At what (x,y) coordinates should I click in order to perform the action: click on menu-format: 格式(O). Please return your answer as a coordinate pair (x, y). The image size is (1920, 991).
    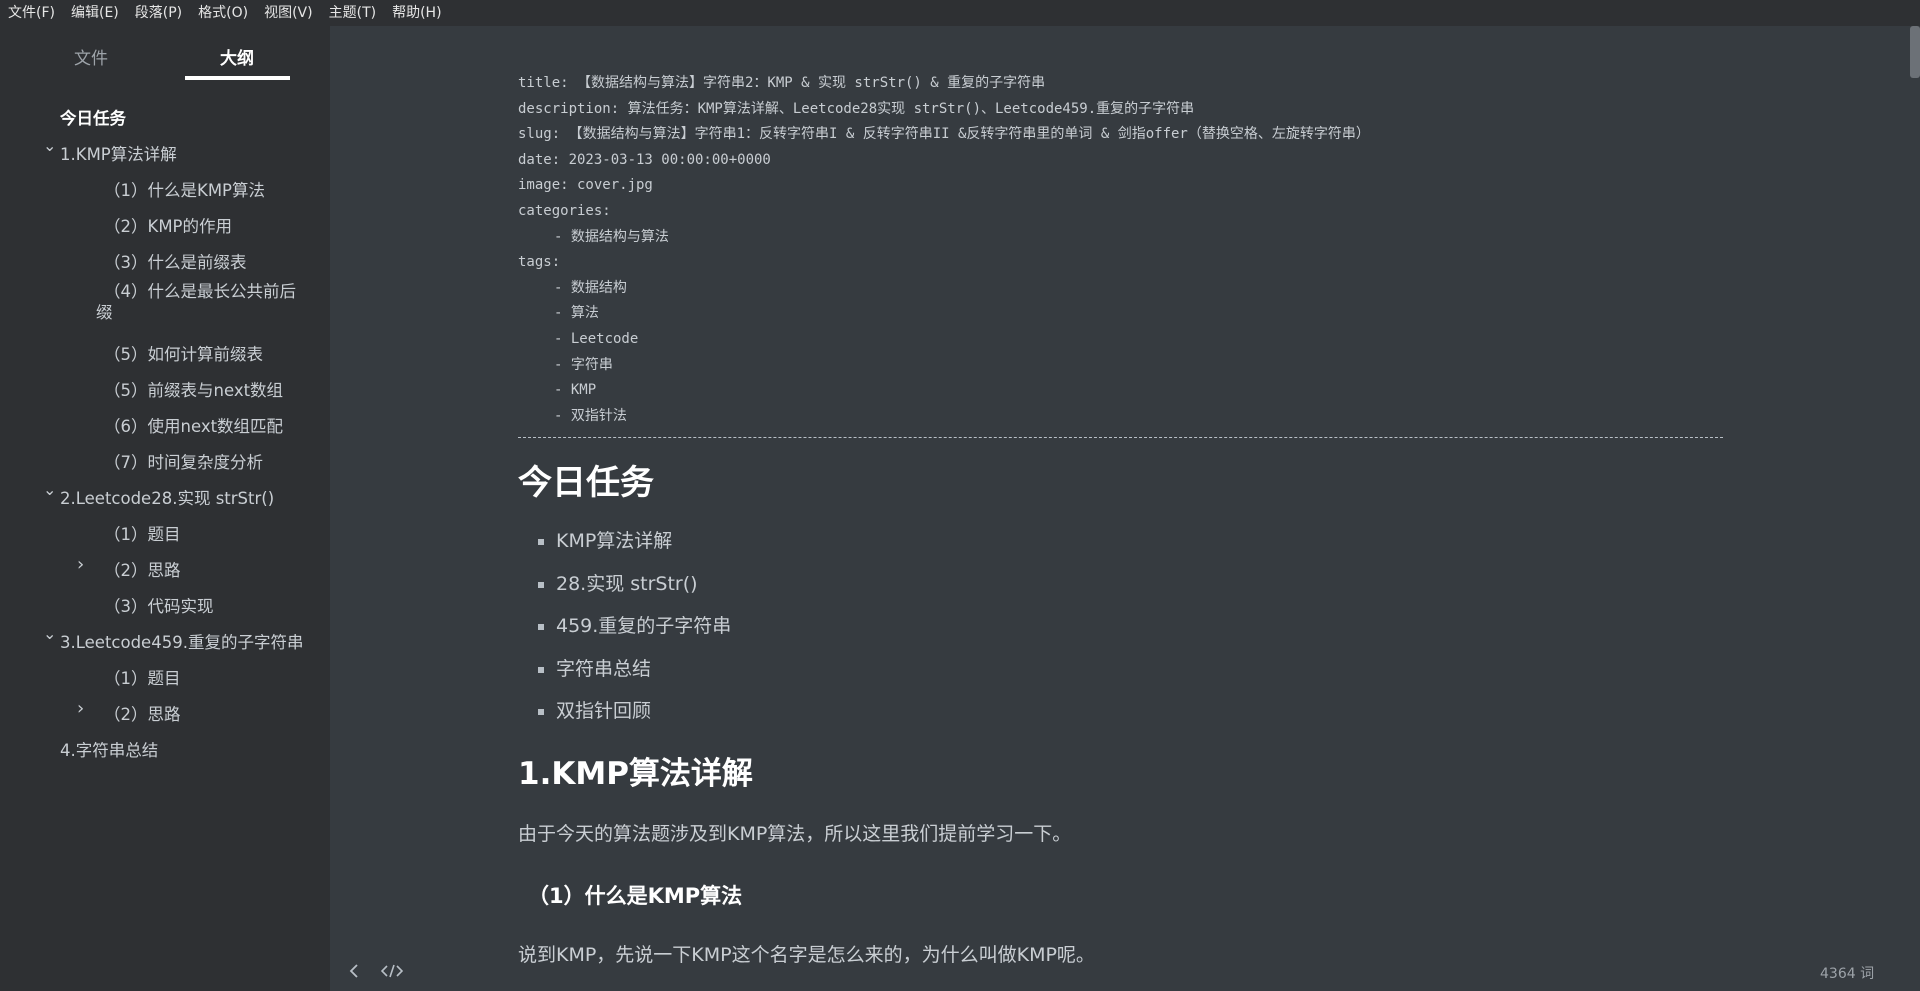
    Looking at the image, I should click on (223, 13).